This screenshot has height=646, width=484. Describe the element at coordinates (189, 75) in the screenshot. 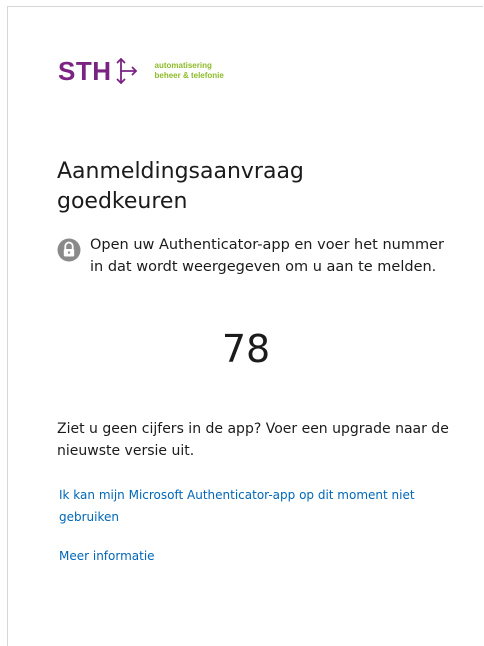

I see `logo-tagline-line2: beheer & telefonie` at that location.